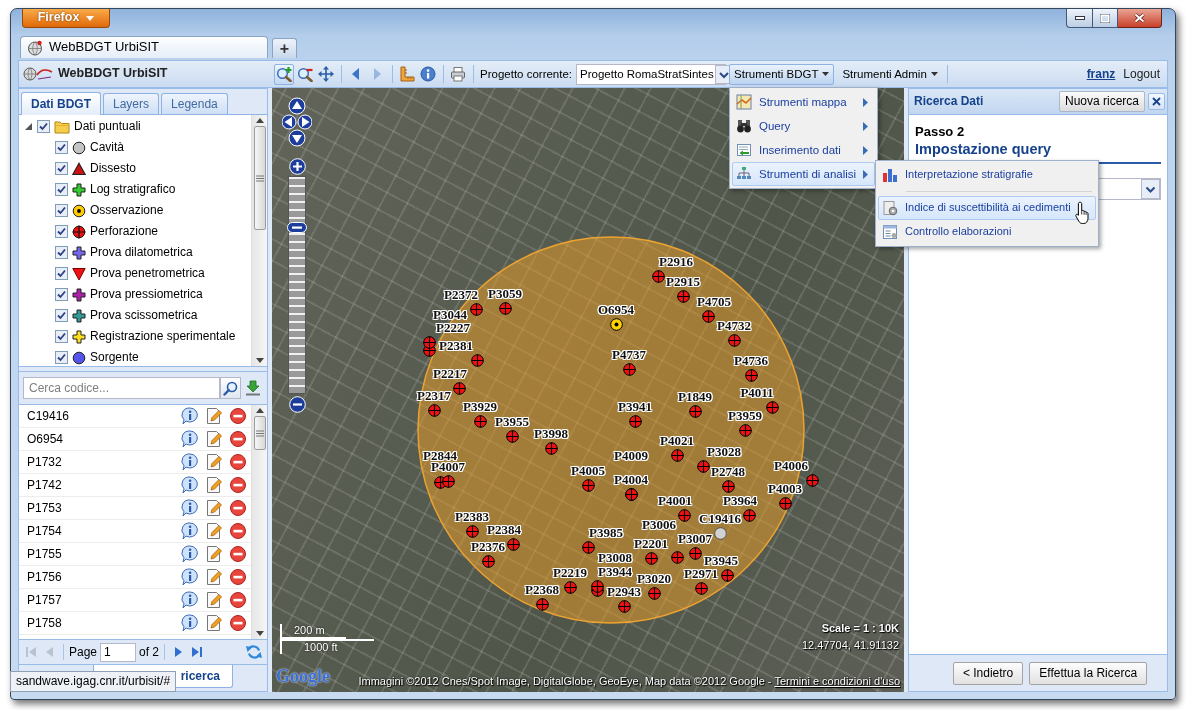 This screenshot has width=1186, height=710. I want to click on tree-item: Registrazione sperimentale, so click(163, 336).